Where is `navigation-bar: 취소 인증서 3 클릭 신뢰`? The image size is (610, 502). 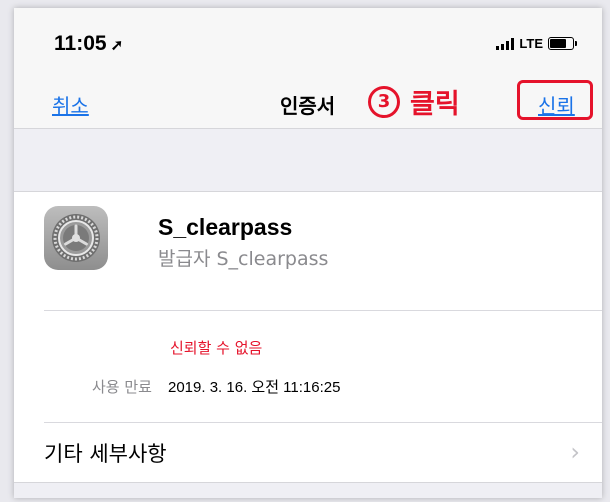 navigation-bar: 취소 인증서 3 클릭 신뢰 is located at coordinates (308, 100).